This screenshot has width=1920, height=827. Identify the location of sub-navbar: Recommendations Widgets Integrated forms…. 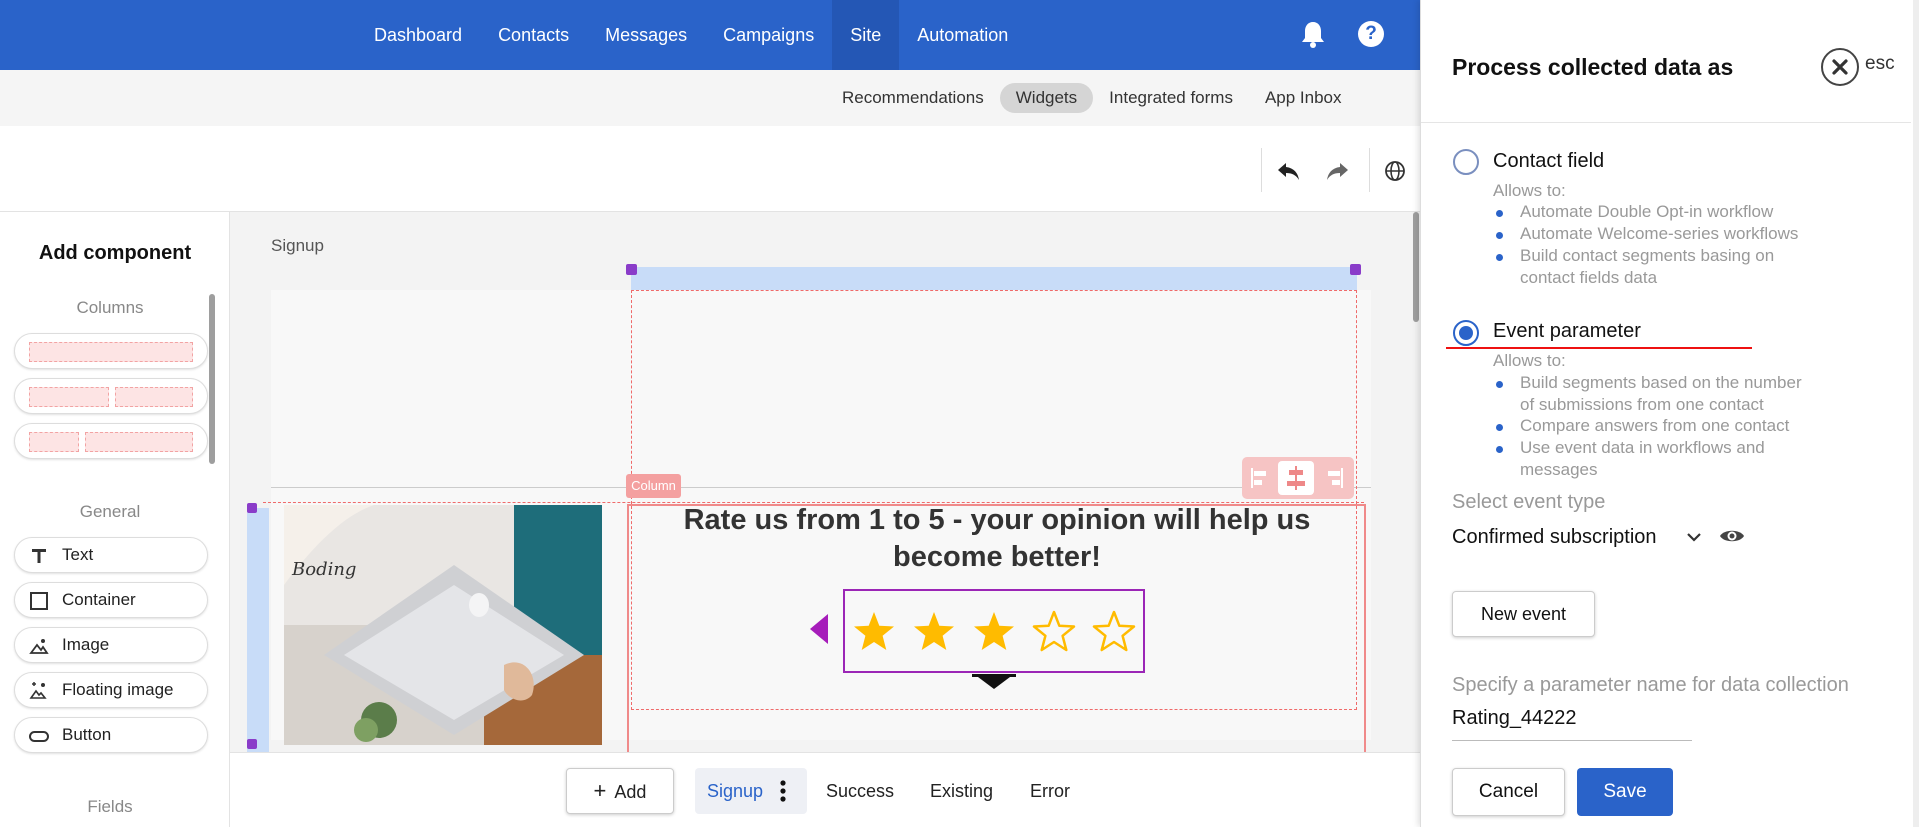
(710, 98).